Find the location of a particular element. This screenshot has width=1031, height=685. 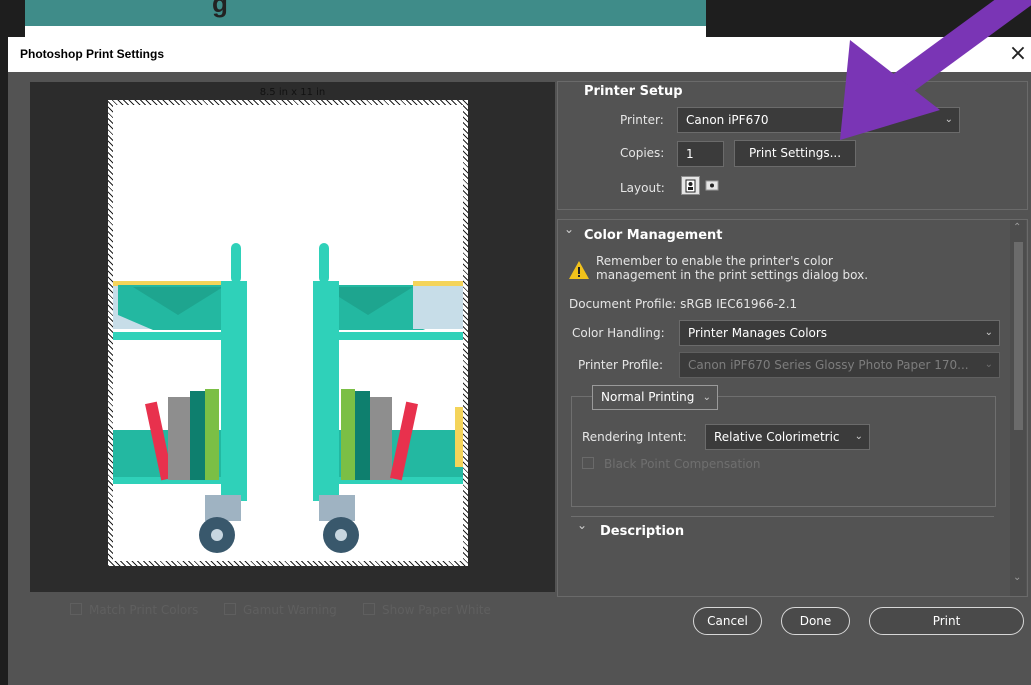

match-print-colors-checkbox: Match Print Colors is located at coordinates (134, 610).